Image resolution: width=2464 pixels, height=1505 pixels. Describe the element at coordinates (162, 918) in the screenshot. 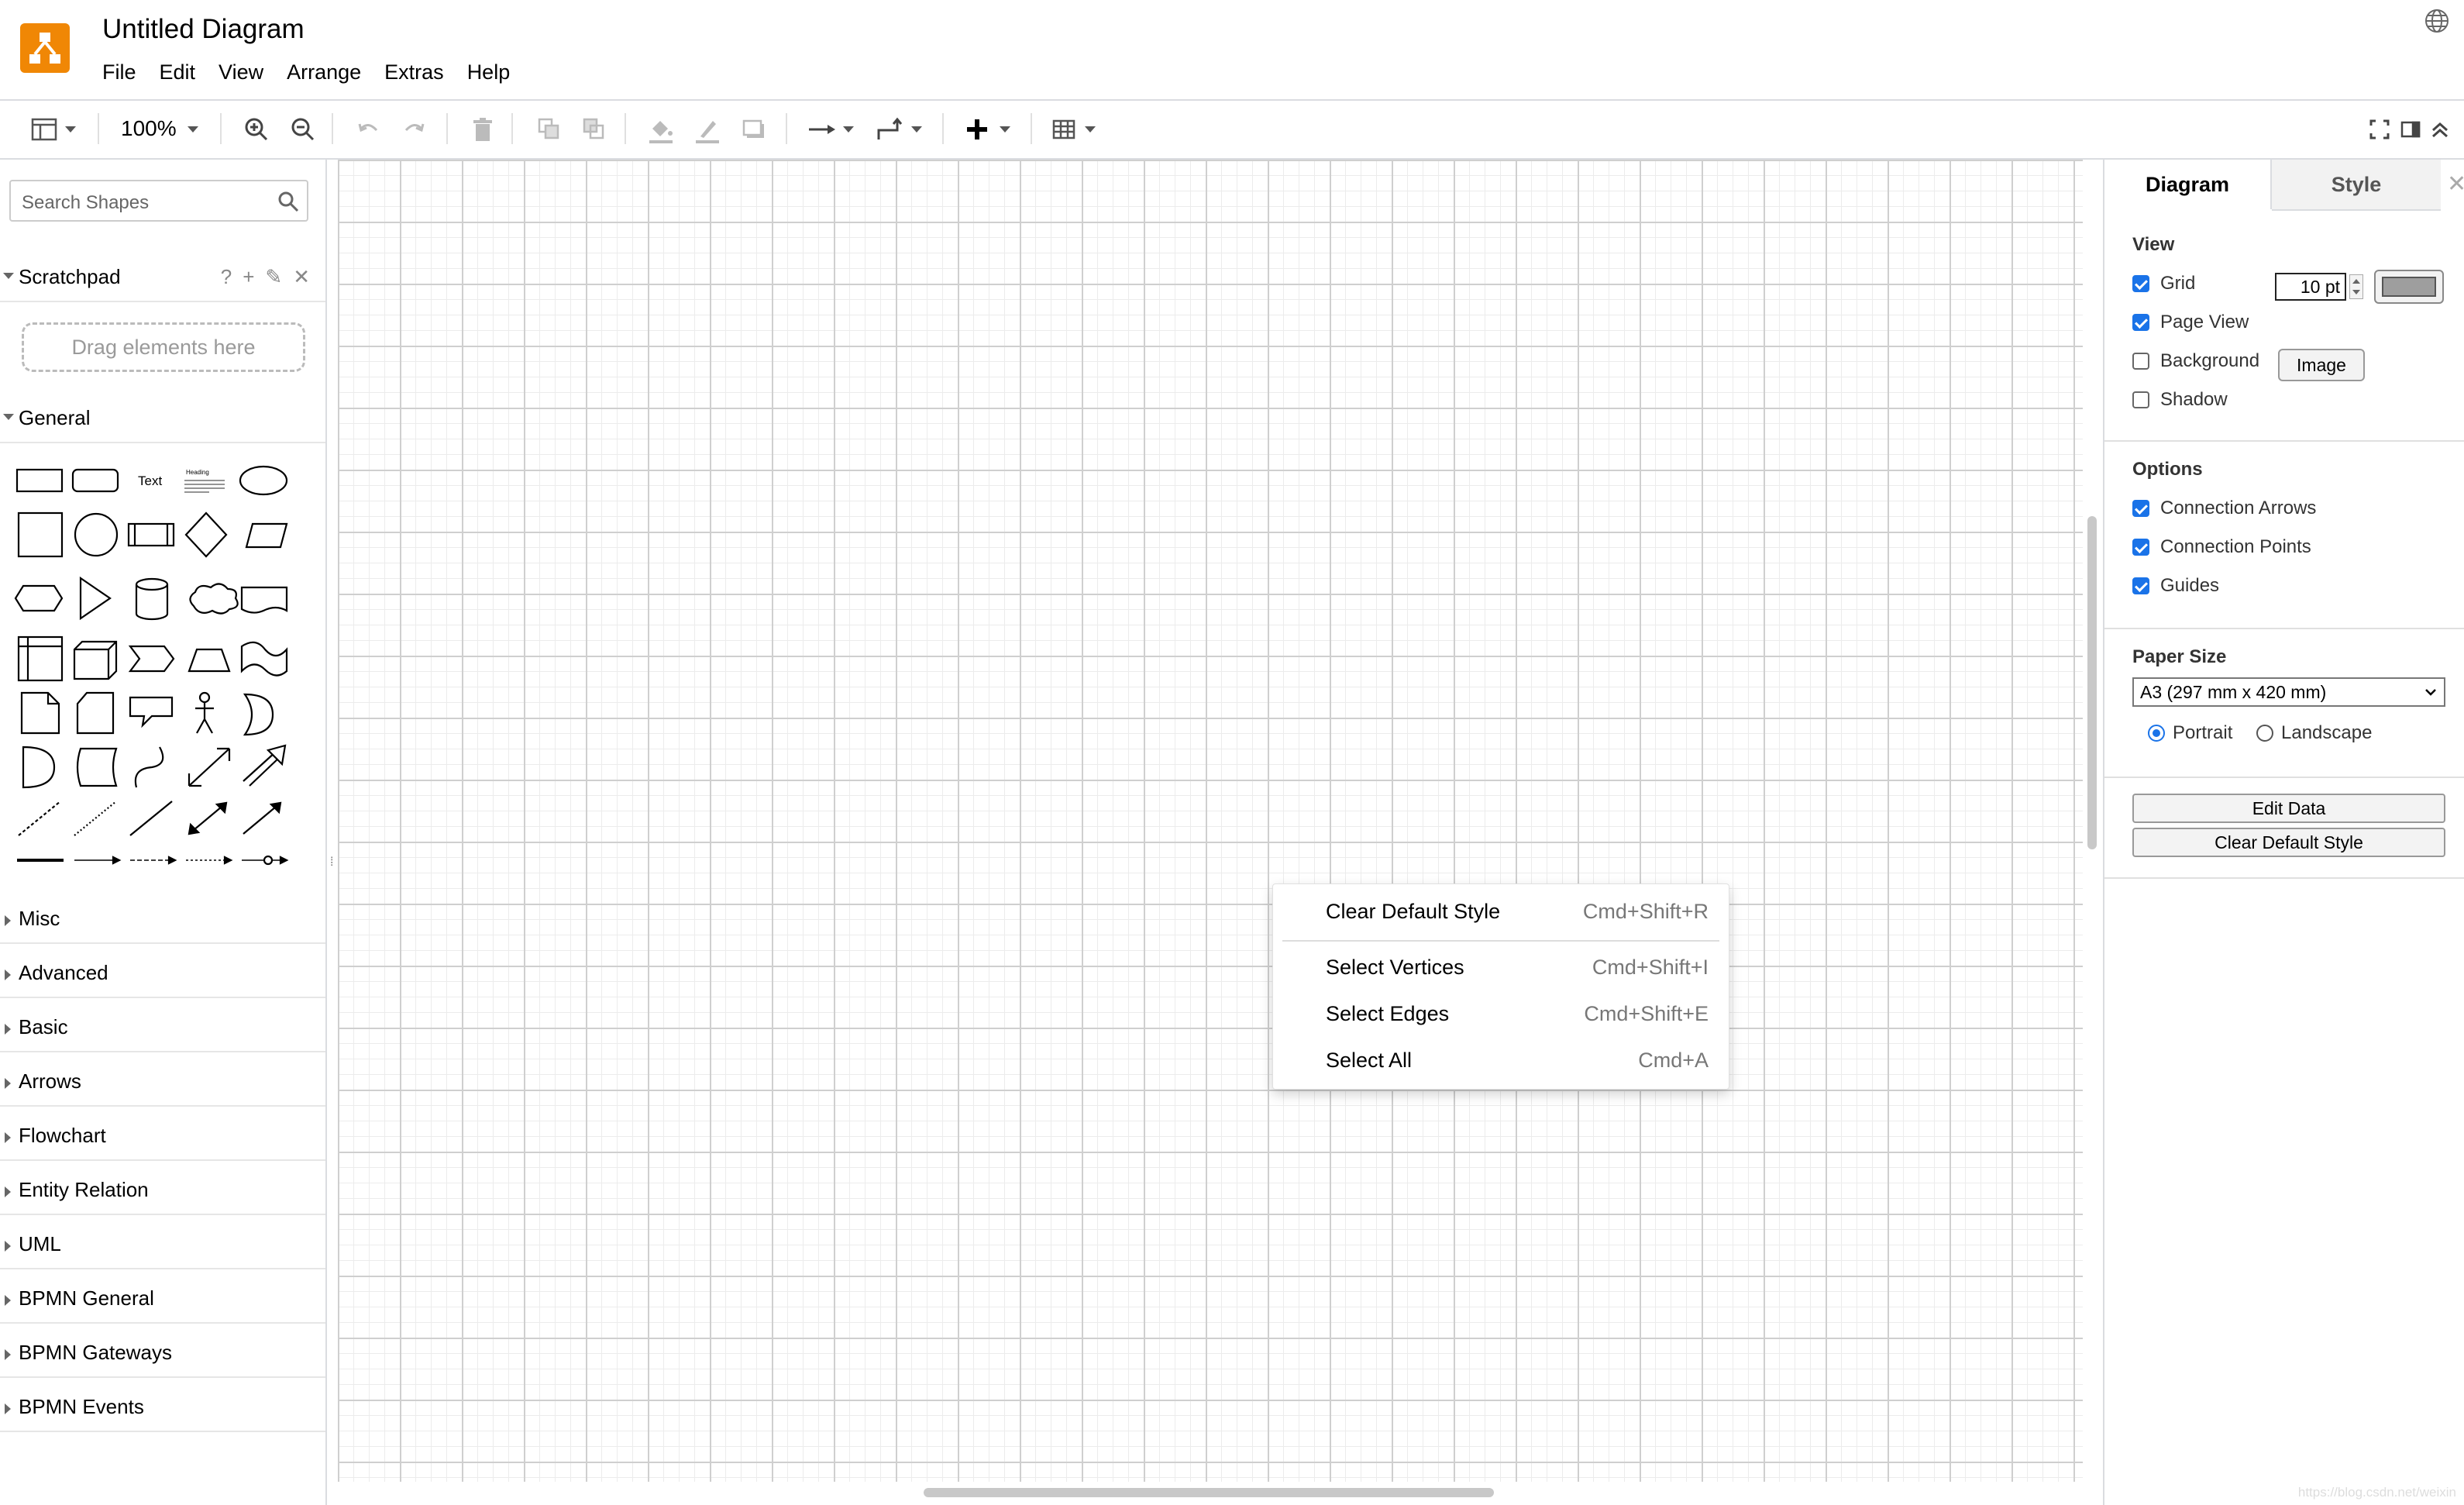

I see `sidebar-section-misc: Misc` at that location.